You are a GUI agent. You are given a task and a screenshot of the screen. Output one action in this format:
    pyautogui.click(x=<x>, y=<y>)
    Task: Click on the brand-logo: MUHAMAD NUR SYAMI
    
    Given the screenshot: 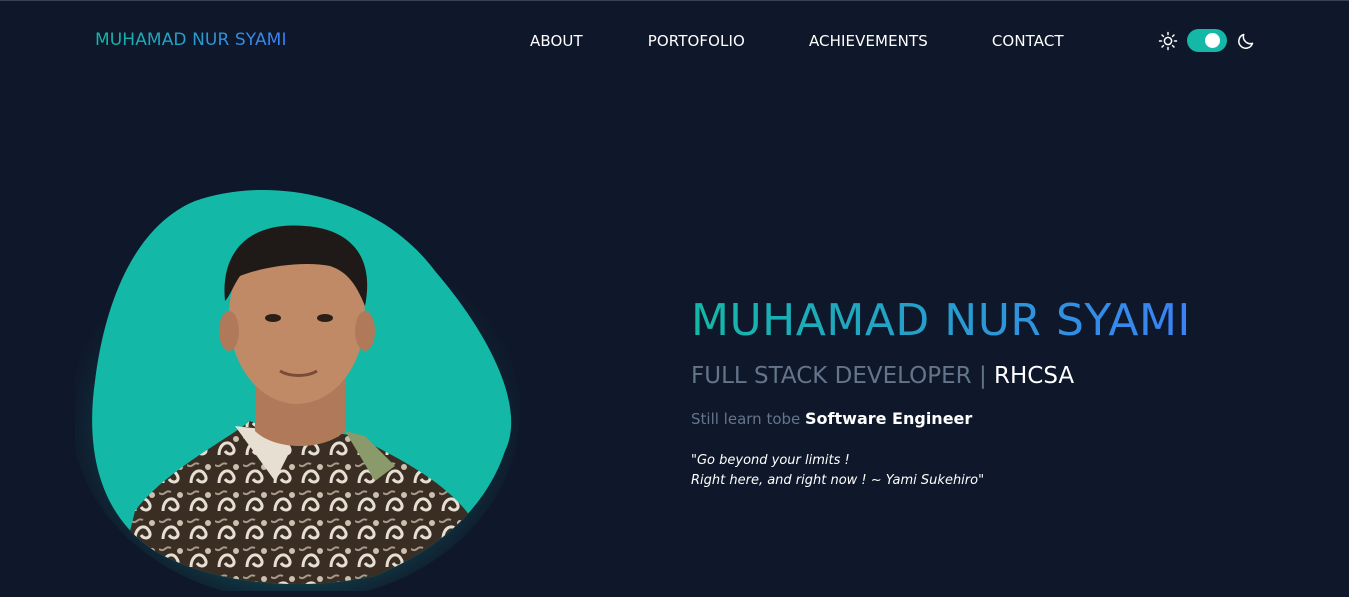 What is the action you would take?
    pyautogui.click(x=191, y=40)
    